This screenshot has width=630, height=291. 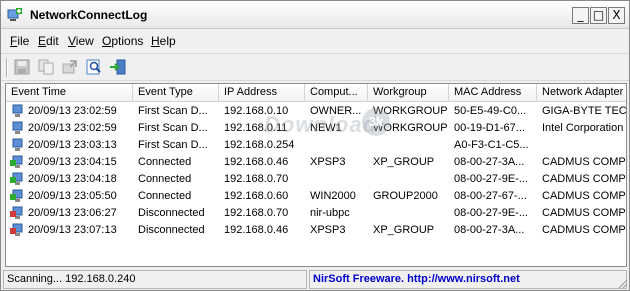 I want to click on cell-event-time: 20/09/13 23:04:18, so click(x=72, y=179).